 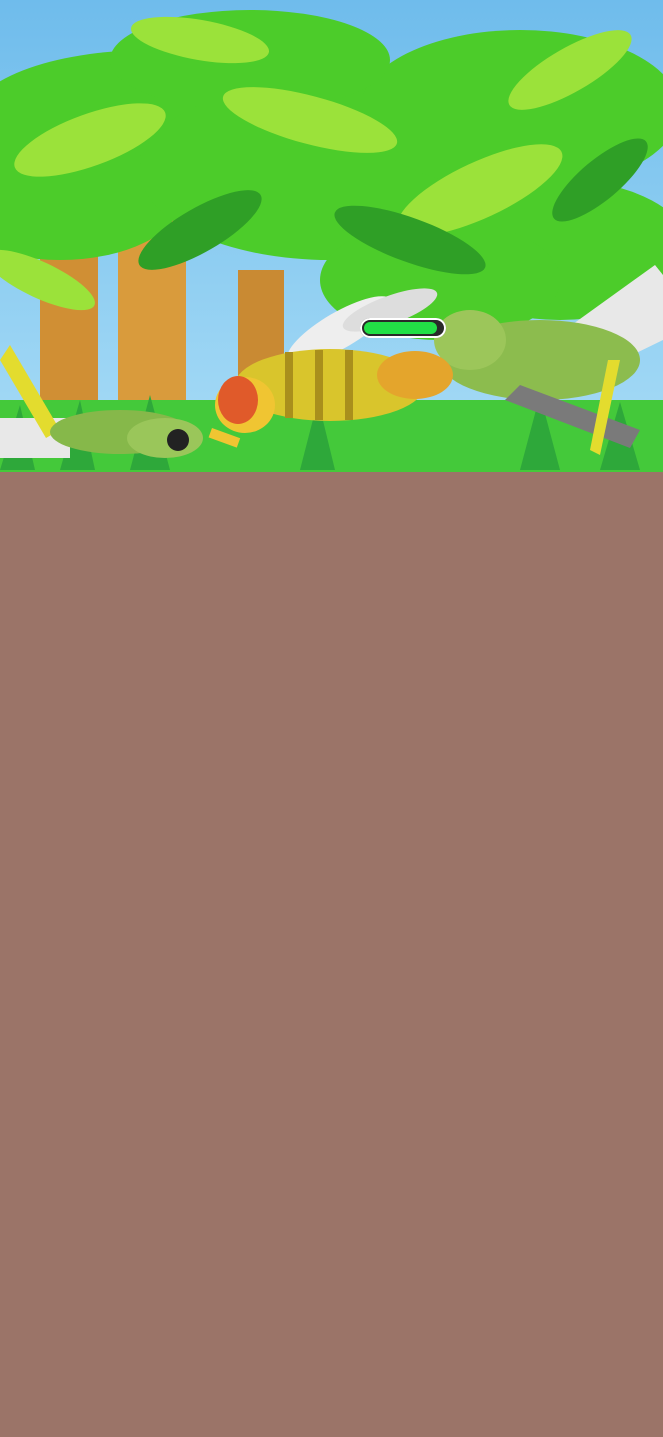 I want to click on hornet-health-fill, so click(x=400, y=328).